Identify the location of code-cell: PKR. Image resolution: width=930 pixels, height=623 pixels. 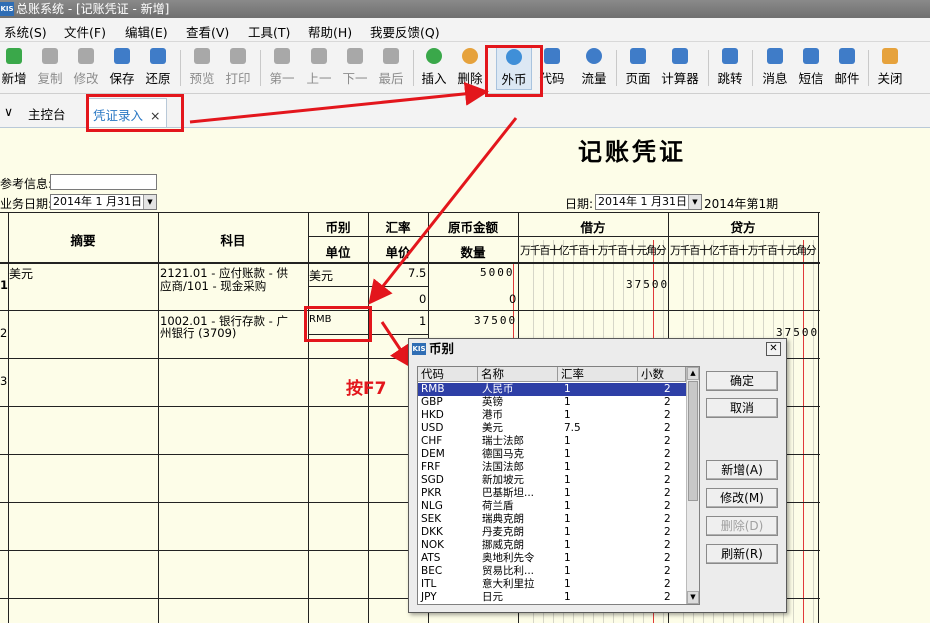
(431, 493).